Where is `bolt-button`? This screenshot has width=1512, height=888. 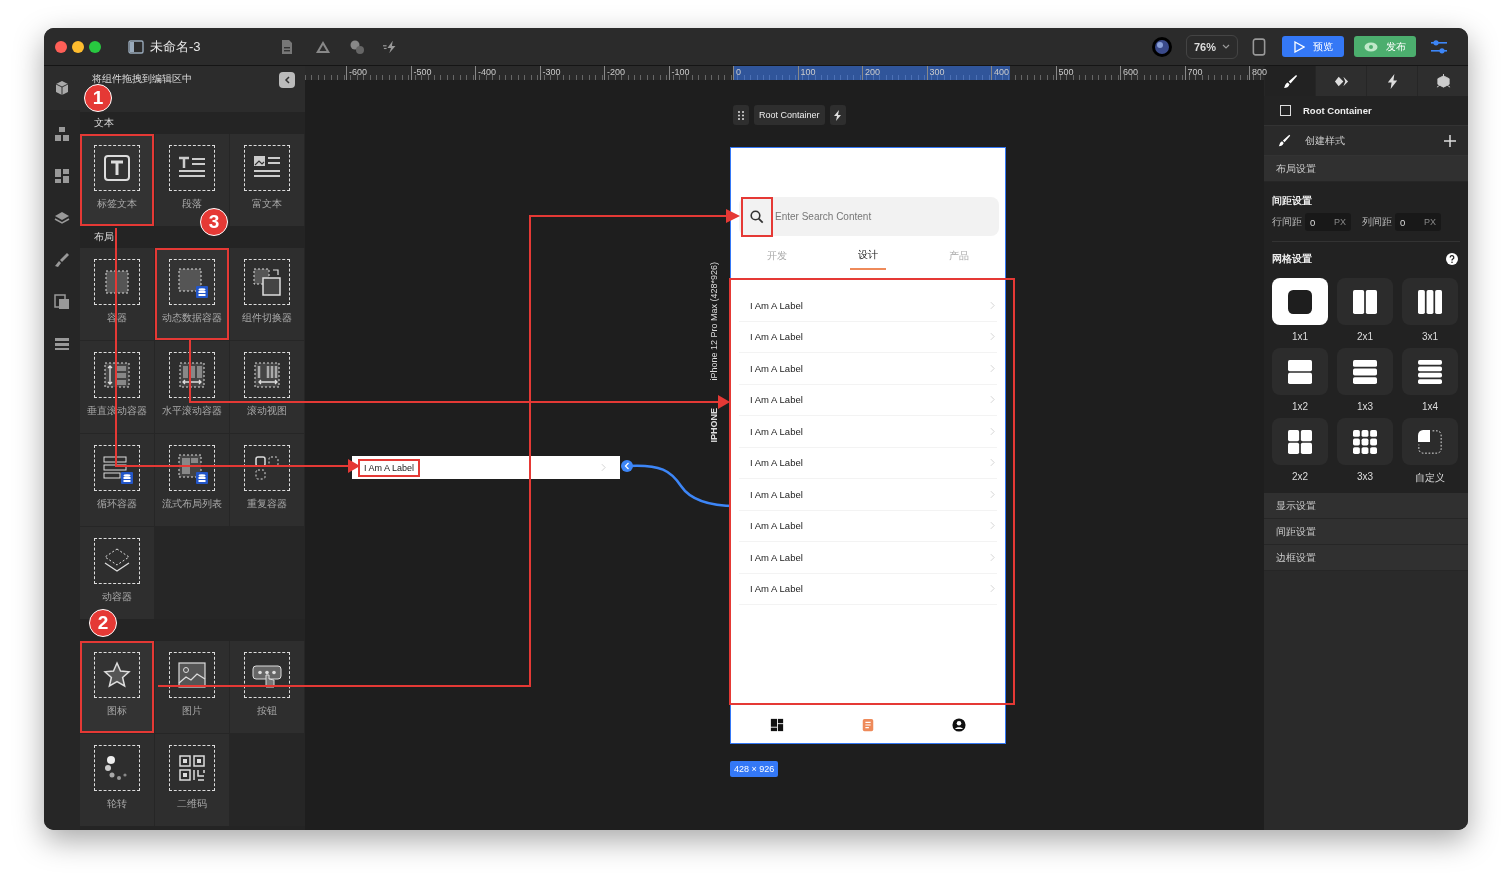
bolt-button is located at coordinates (837, 115).